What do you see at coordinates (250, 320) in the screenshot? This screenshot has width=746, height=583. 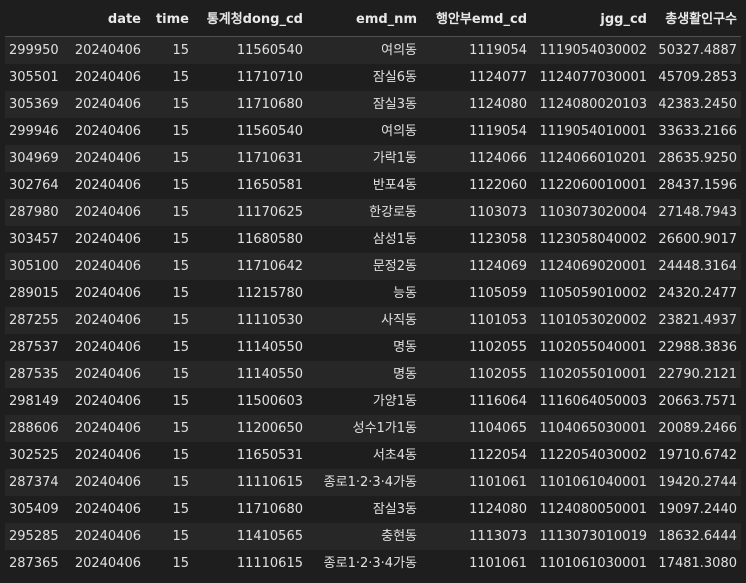 I see `dong-cd-cell: 11110530` at bounding box center [250, 320].